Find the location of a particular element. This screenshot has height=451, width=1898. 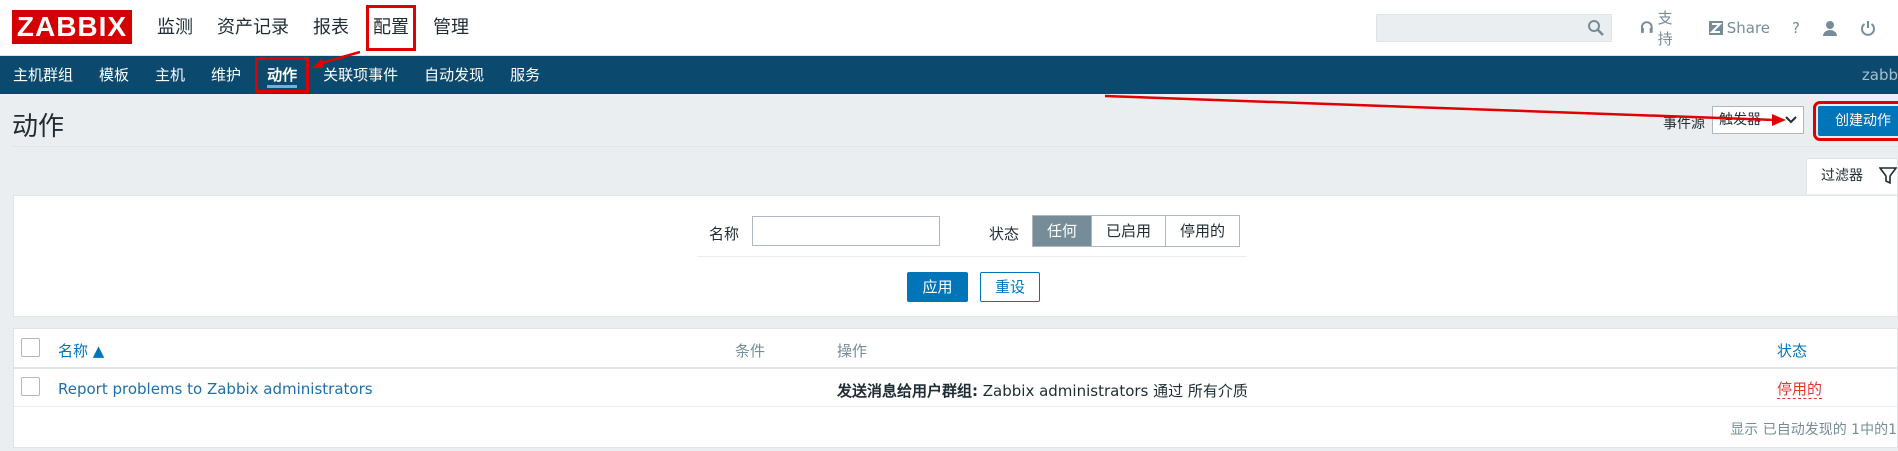

reset-button: 重设 is located at coordinates (1010, 287).